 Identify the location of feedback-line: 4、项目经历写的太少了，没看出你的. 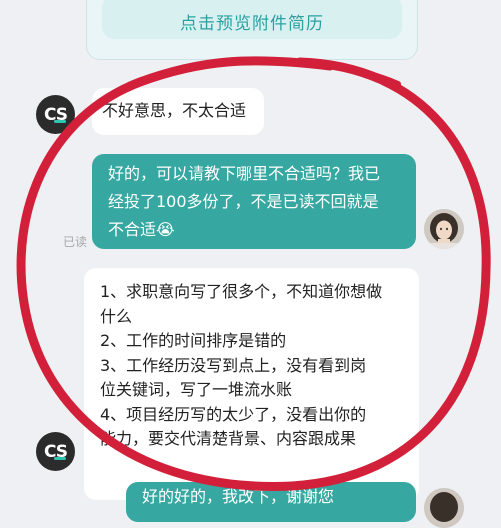
(233, 414).